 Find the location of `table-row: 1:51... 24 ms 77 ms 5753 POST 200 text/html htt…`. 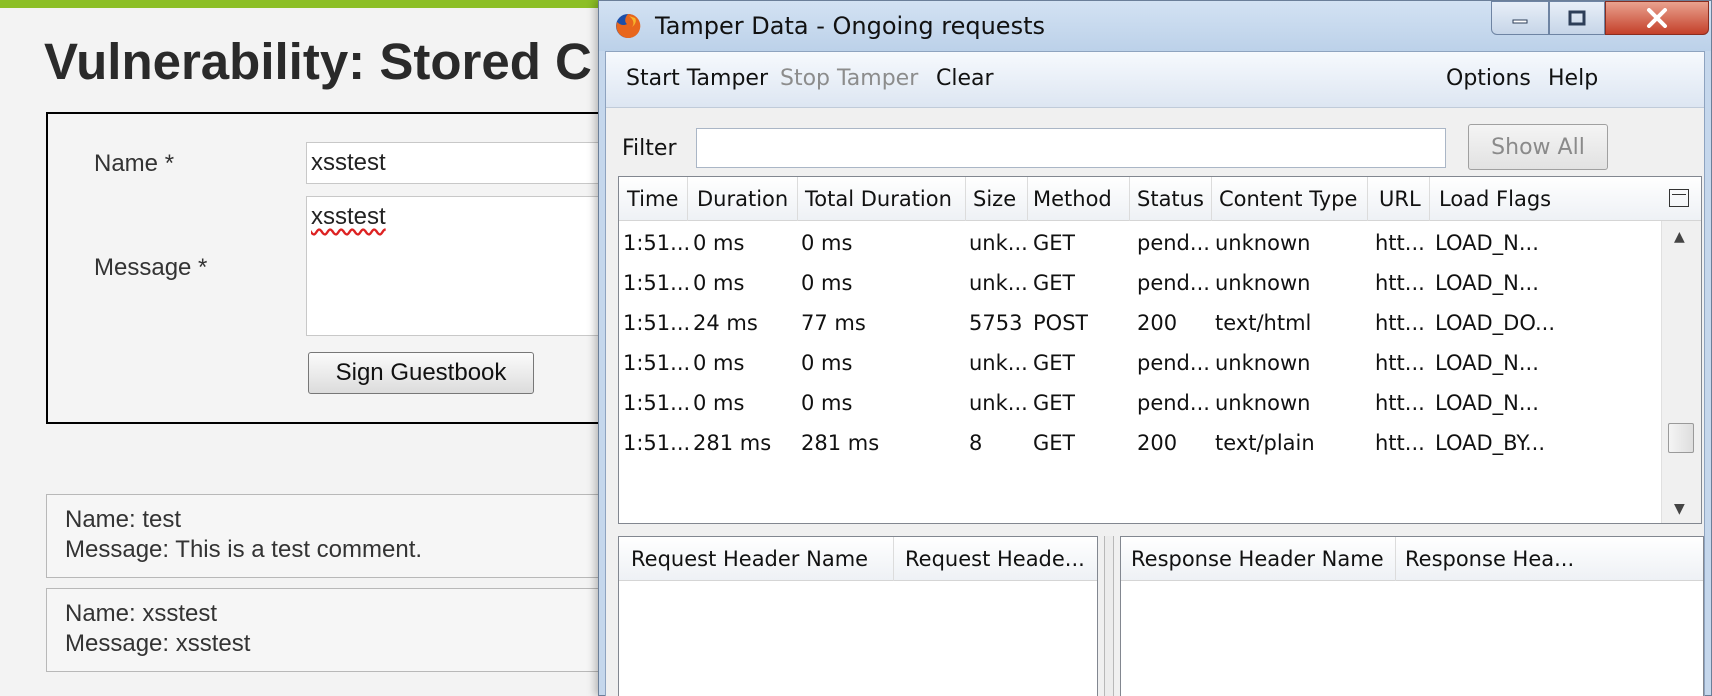

table-row: 1:51... 24 ms 77 ms 5753 POST 200 text/html htt… is located at coordinates (1139, 323).